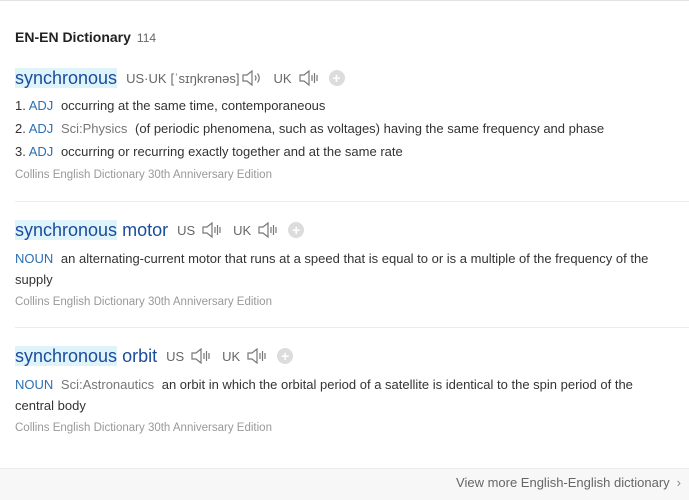  I want to click on headword: synchronous motor, so click(91, 230).